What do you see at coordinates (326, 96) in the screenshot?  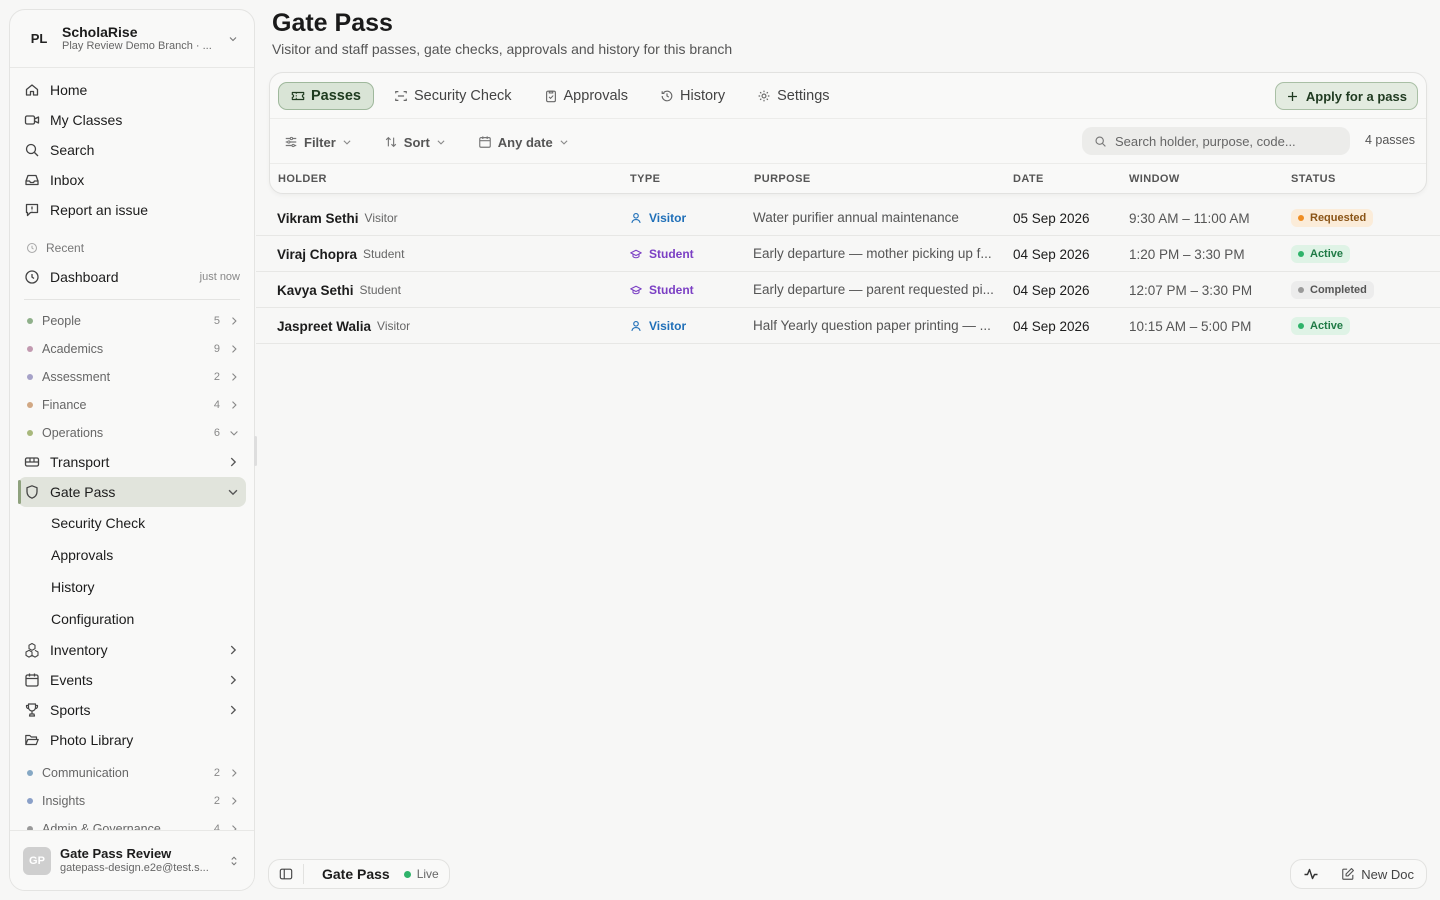 I see `tab-passes: Passes` at bounding box center [326, 96].